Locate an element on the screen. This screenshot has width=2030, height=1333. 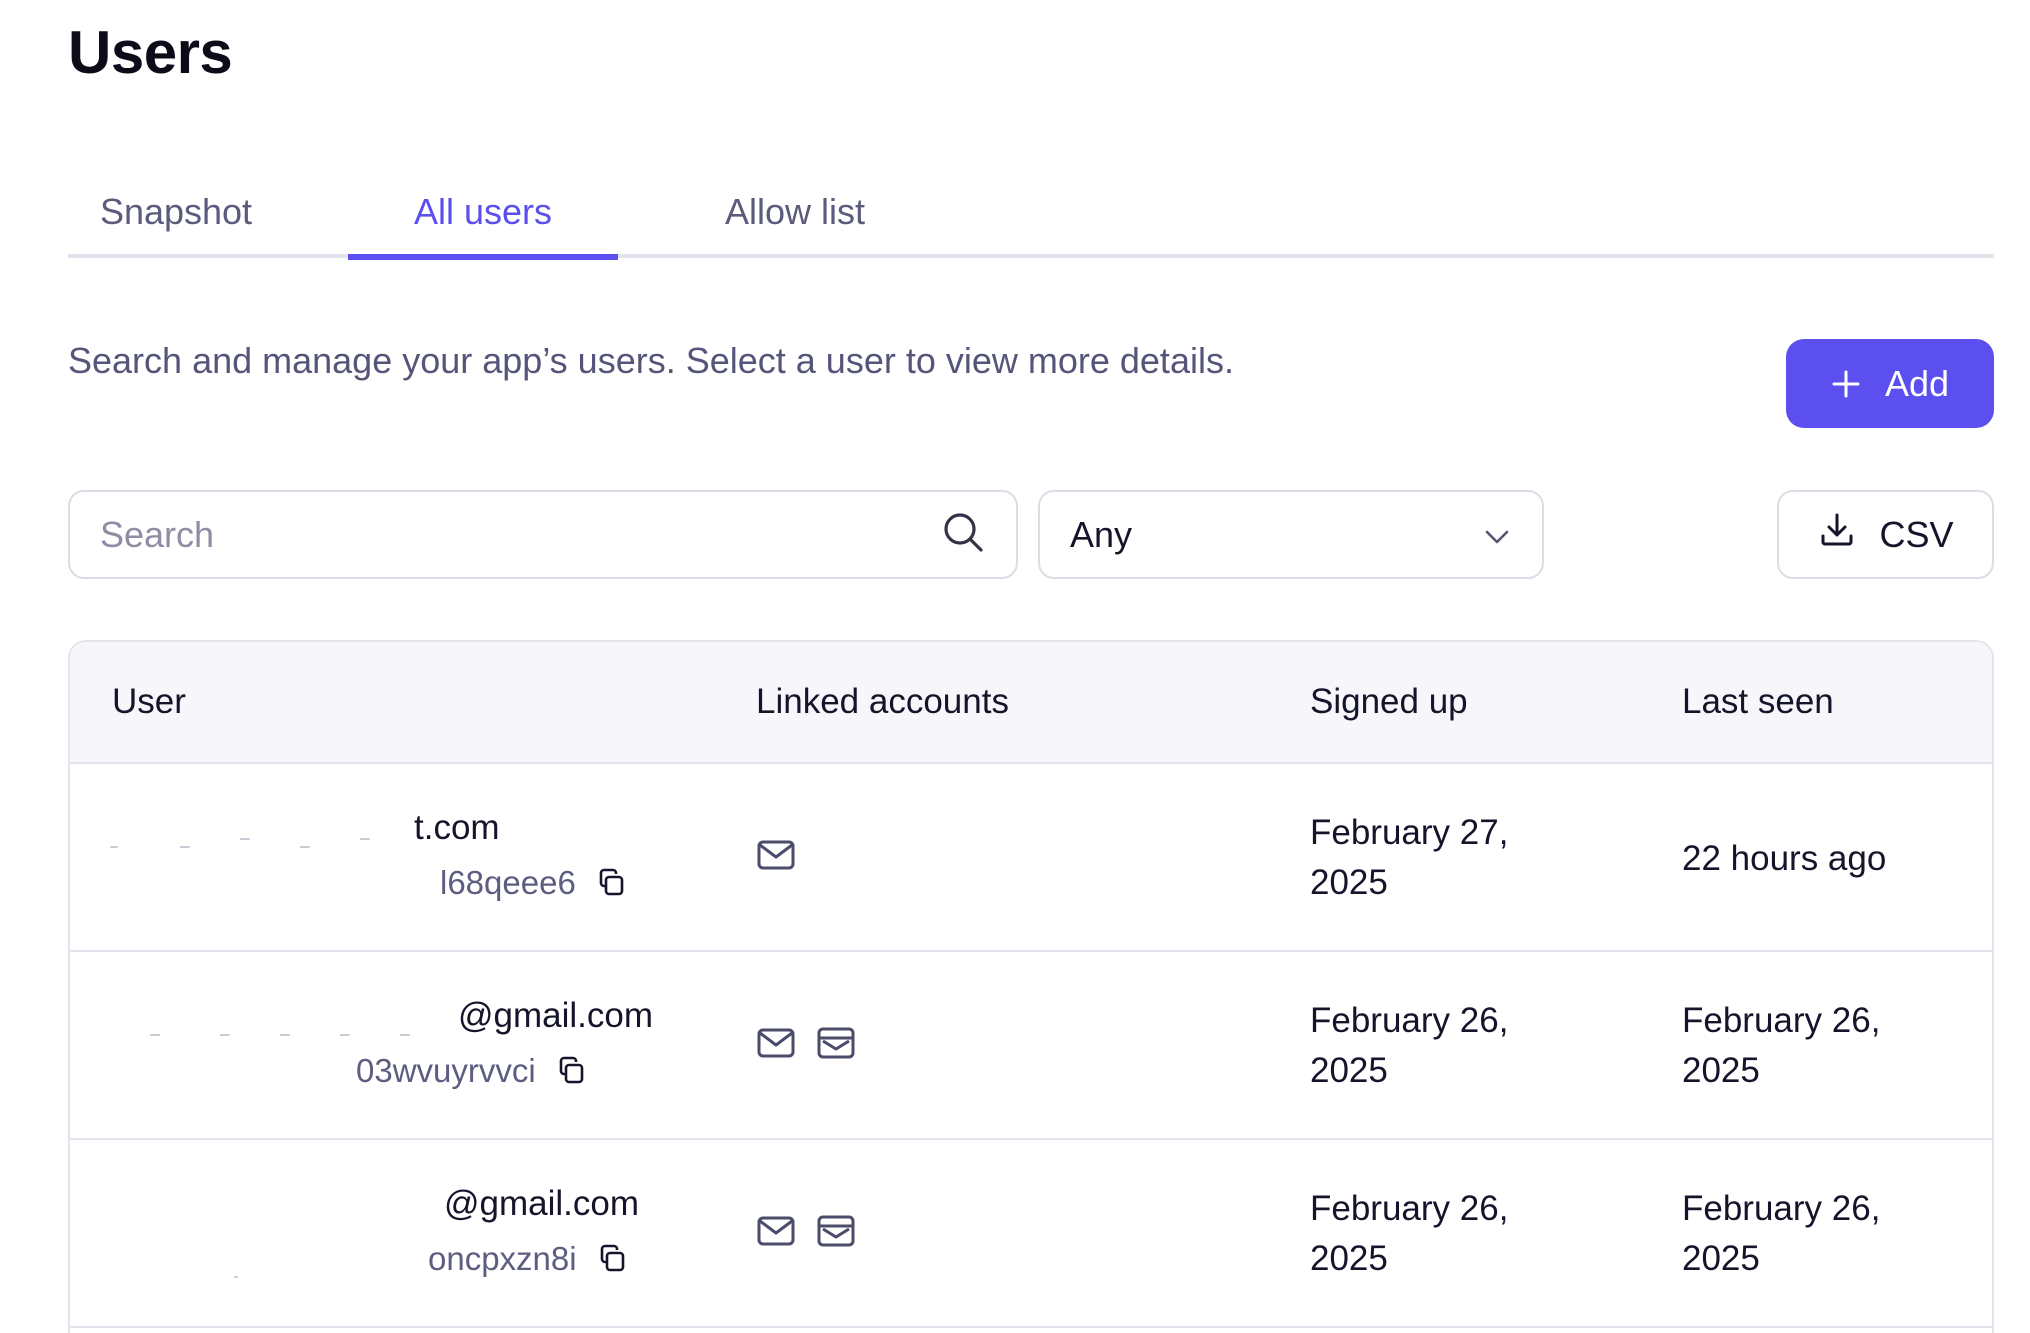
last-seen: 22 hours ago is located at coordinates (1784, 859).